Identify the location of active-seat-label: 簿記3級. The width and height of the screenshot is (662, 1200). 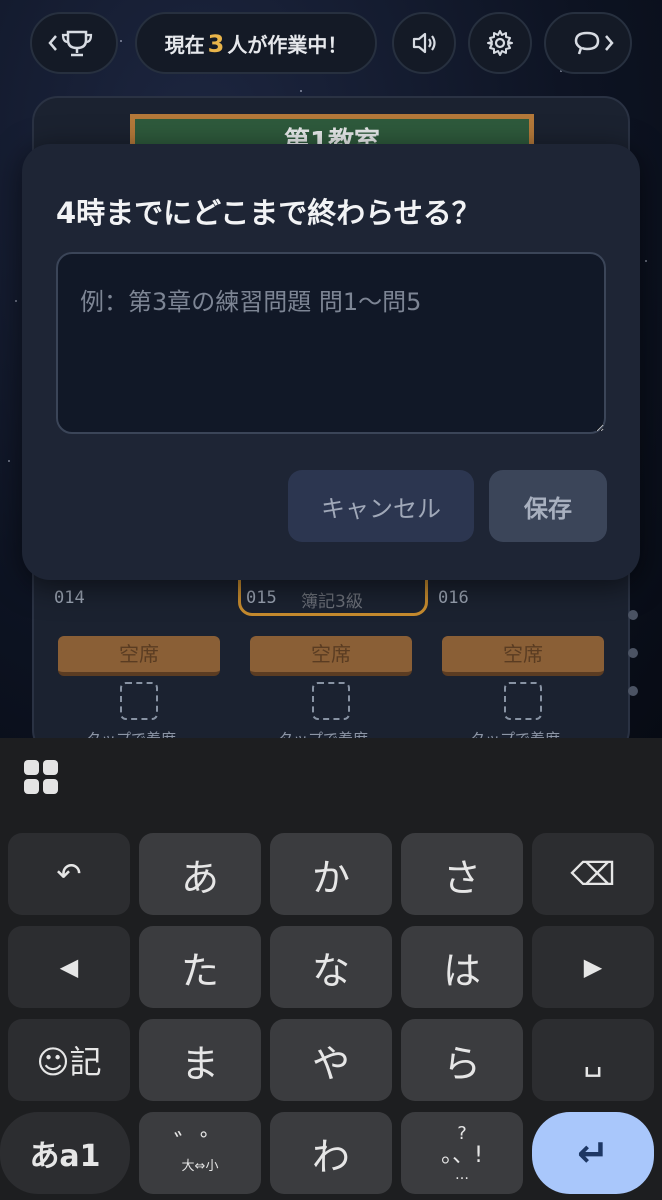
(332, 602).